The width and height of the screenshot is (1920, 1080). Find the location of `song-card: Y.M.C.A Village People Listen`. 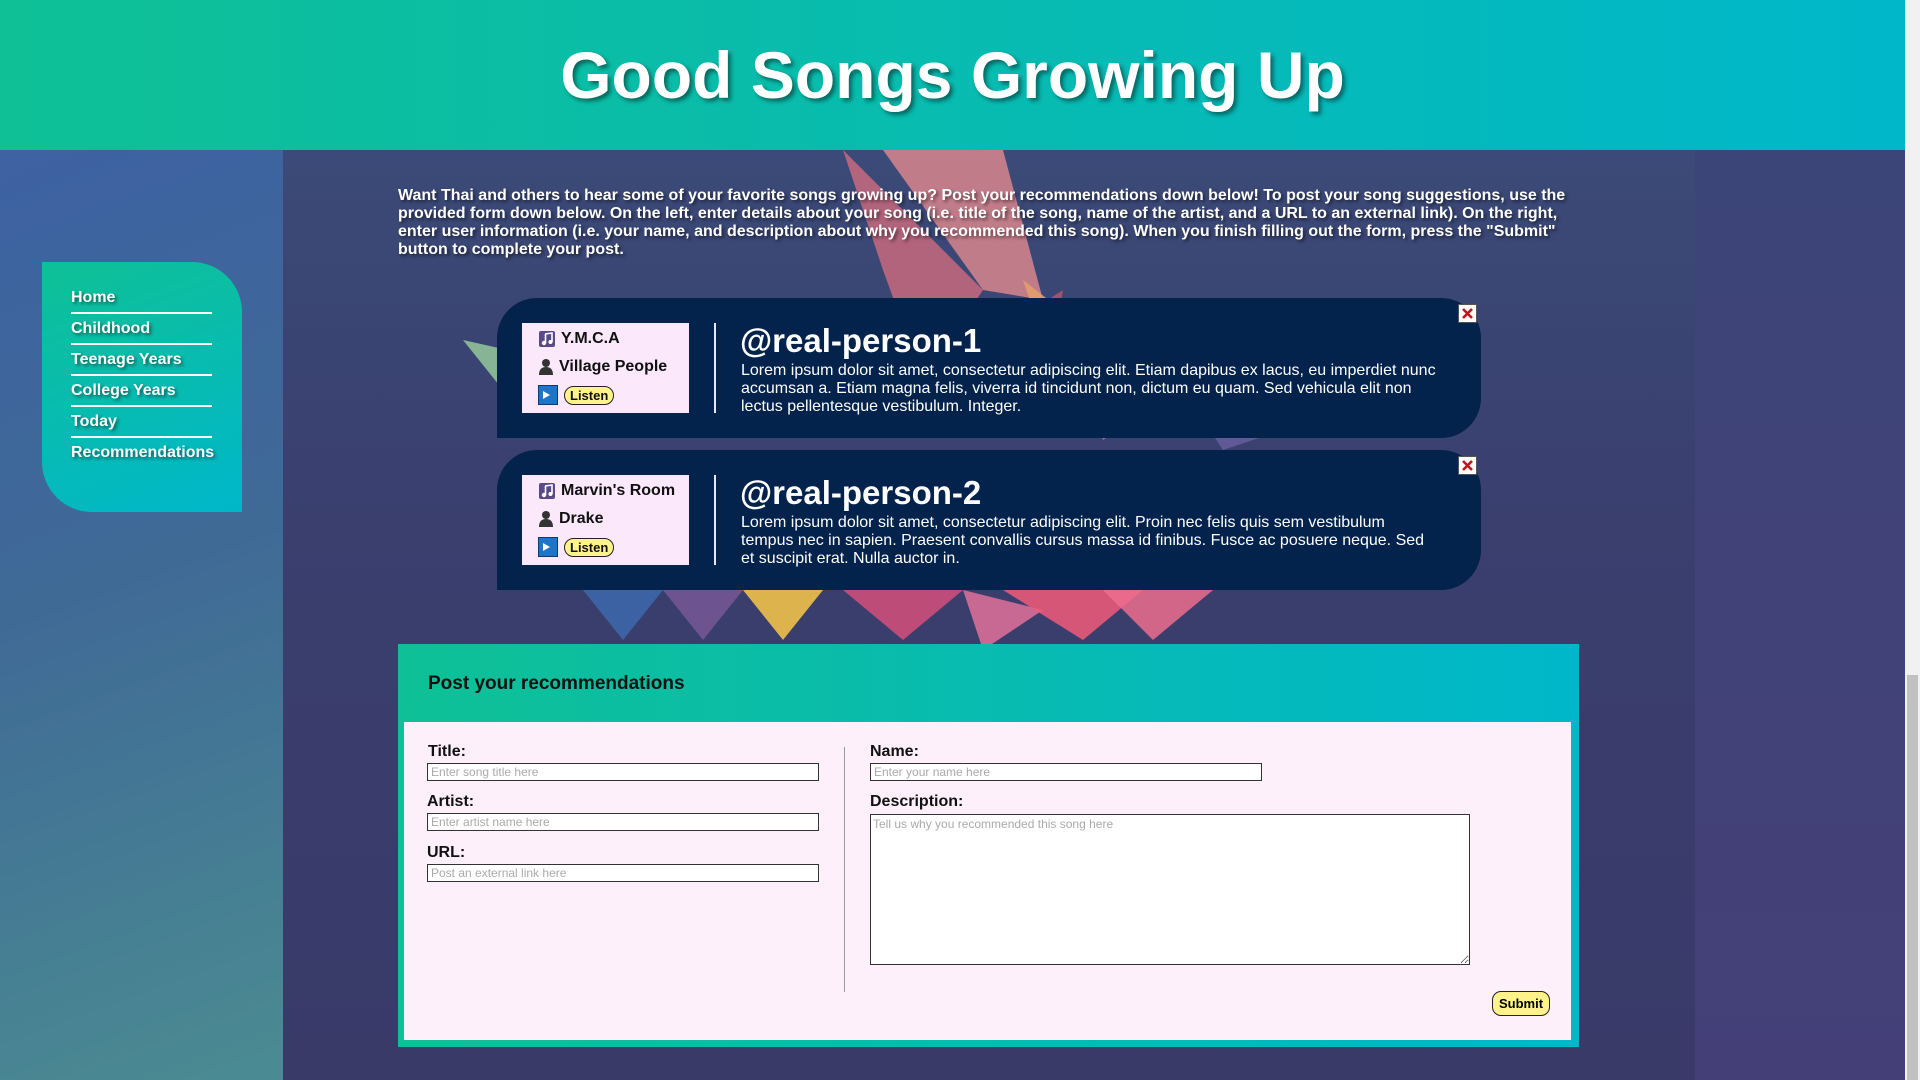

song-card: Y.M.C.A Village People Listen is located at coordinates (605, 368).